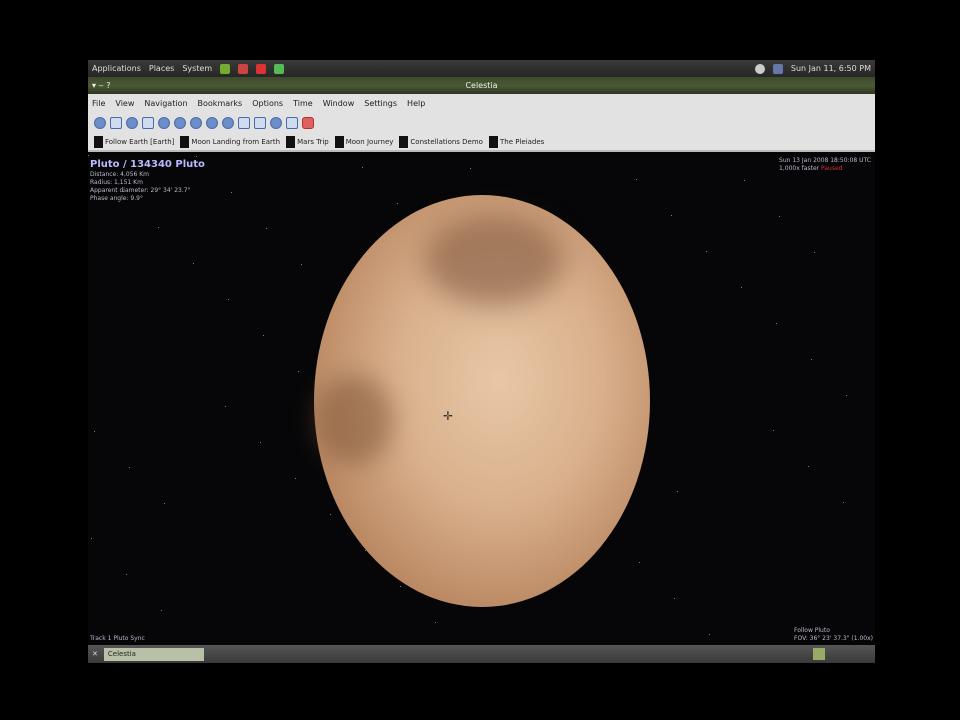 This screenshot has height=720, width=960. Describe the element at coordinates (140, 142) in the screenshot. I see `bookmark-label: Follow Earth [Earth]` at that location.